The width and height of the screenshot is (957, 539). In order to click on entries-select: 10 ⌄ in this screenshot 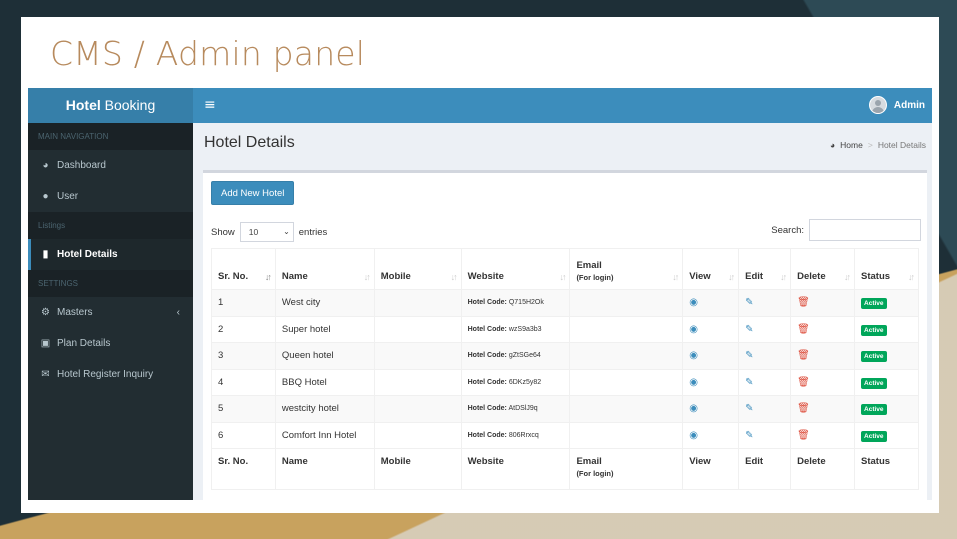, I will do `click(266, 232)`.